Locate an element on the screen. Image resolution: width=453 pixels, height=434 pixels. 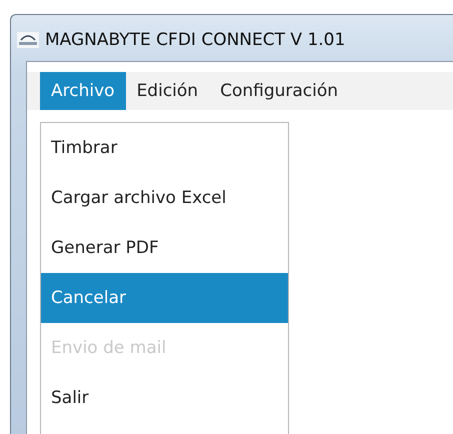
app-logo-icon is located at coordinates (28, 40).